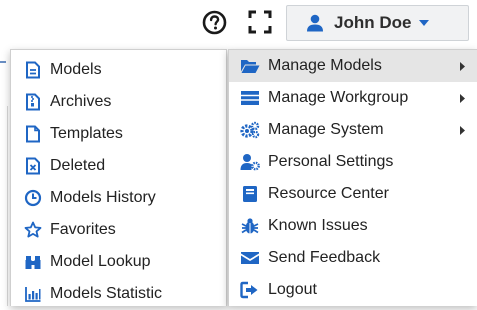 Image resolution: width=477 pixels, height=310 pixels. Describe the element at coordinates (33, 198) in the screenshot. I see `clock-icon` at that location.